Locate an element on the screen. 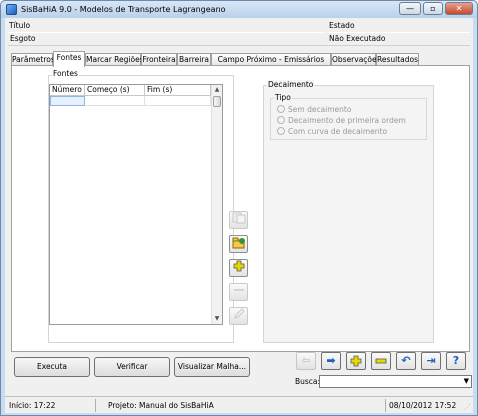 This screenshot has height=416, width=478. header-divider is located at coordinates (239, 45).